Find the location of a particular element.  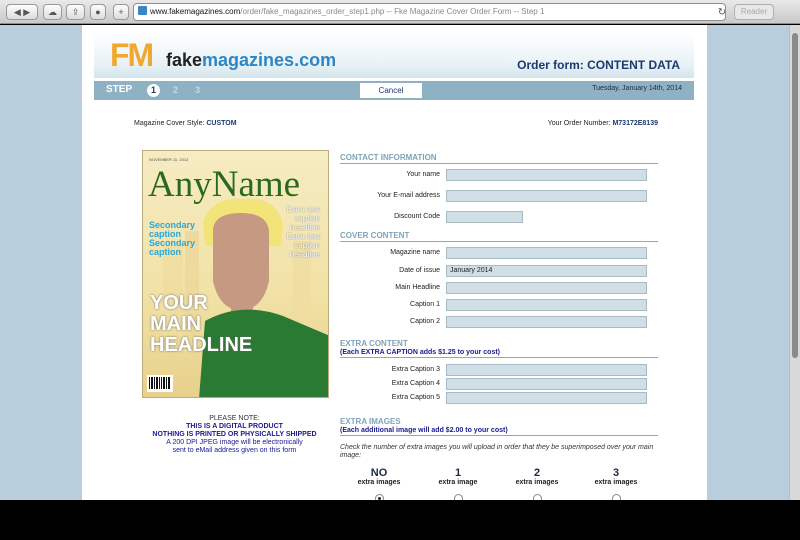

cover-section-header: COVER CONTENT is located at coordinates (499, 236).